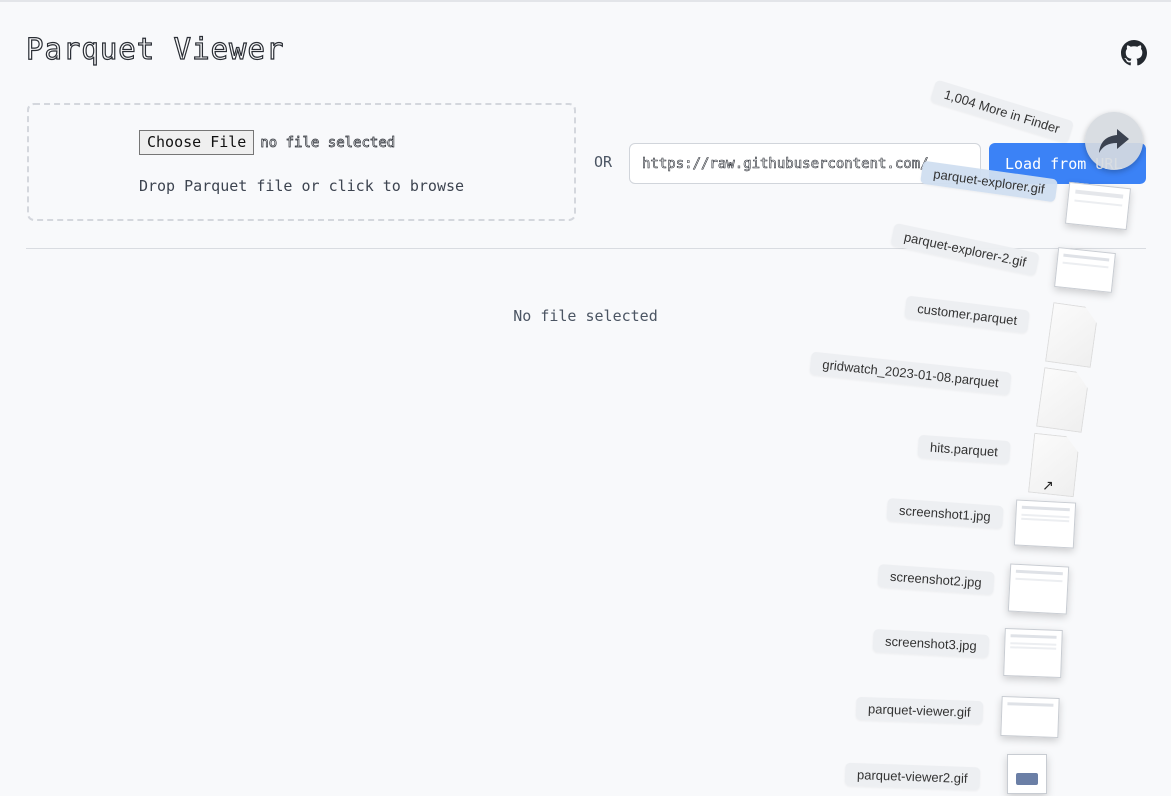  Describe the element at coordinates (912, 776) in the screenshot. I see `drag-file-label: parquet-viewer2.gif` at that location.